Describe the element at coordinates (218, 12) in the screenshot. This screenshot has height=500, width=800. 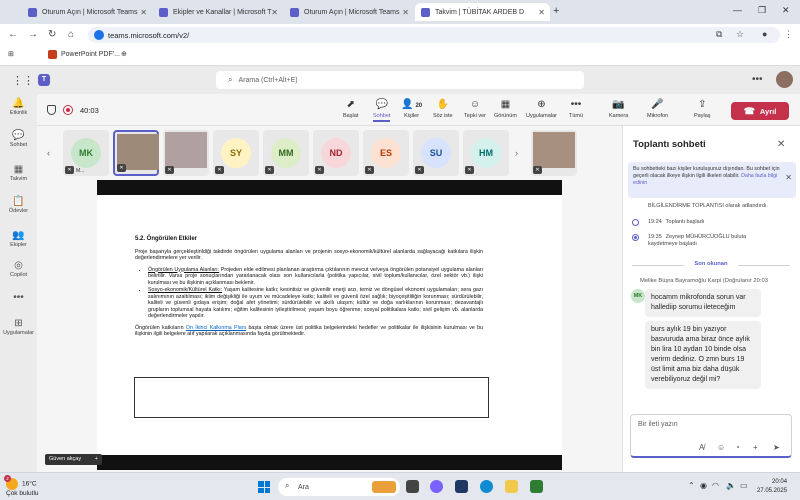
I see `browser-tab-2: Ekipler ve Kanallar | Microsoft T ✕` at that location.